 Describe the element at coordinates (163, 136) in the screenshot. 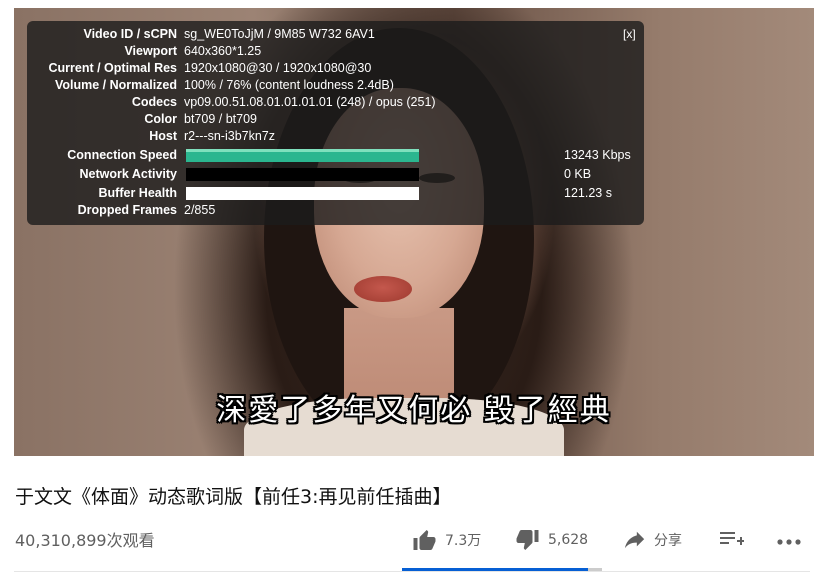

I see `stats-label: Host` at that location.